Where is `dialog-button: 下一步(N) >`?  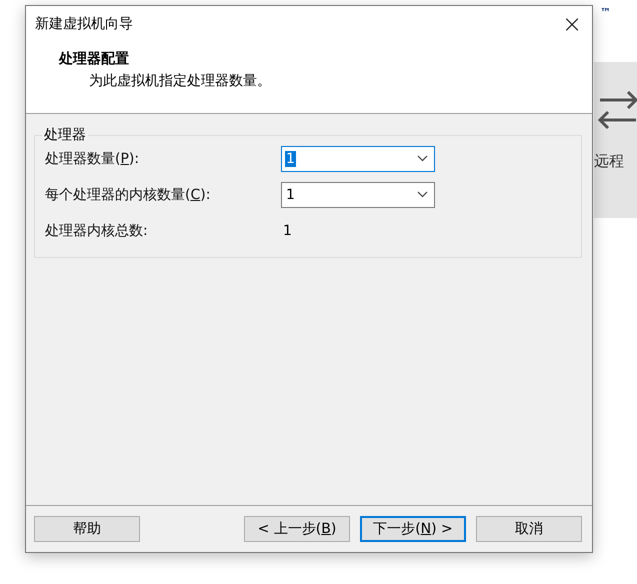 dialog-button: 下一步(N) > is located at coordinates (413, 529).